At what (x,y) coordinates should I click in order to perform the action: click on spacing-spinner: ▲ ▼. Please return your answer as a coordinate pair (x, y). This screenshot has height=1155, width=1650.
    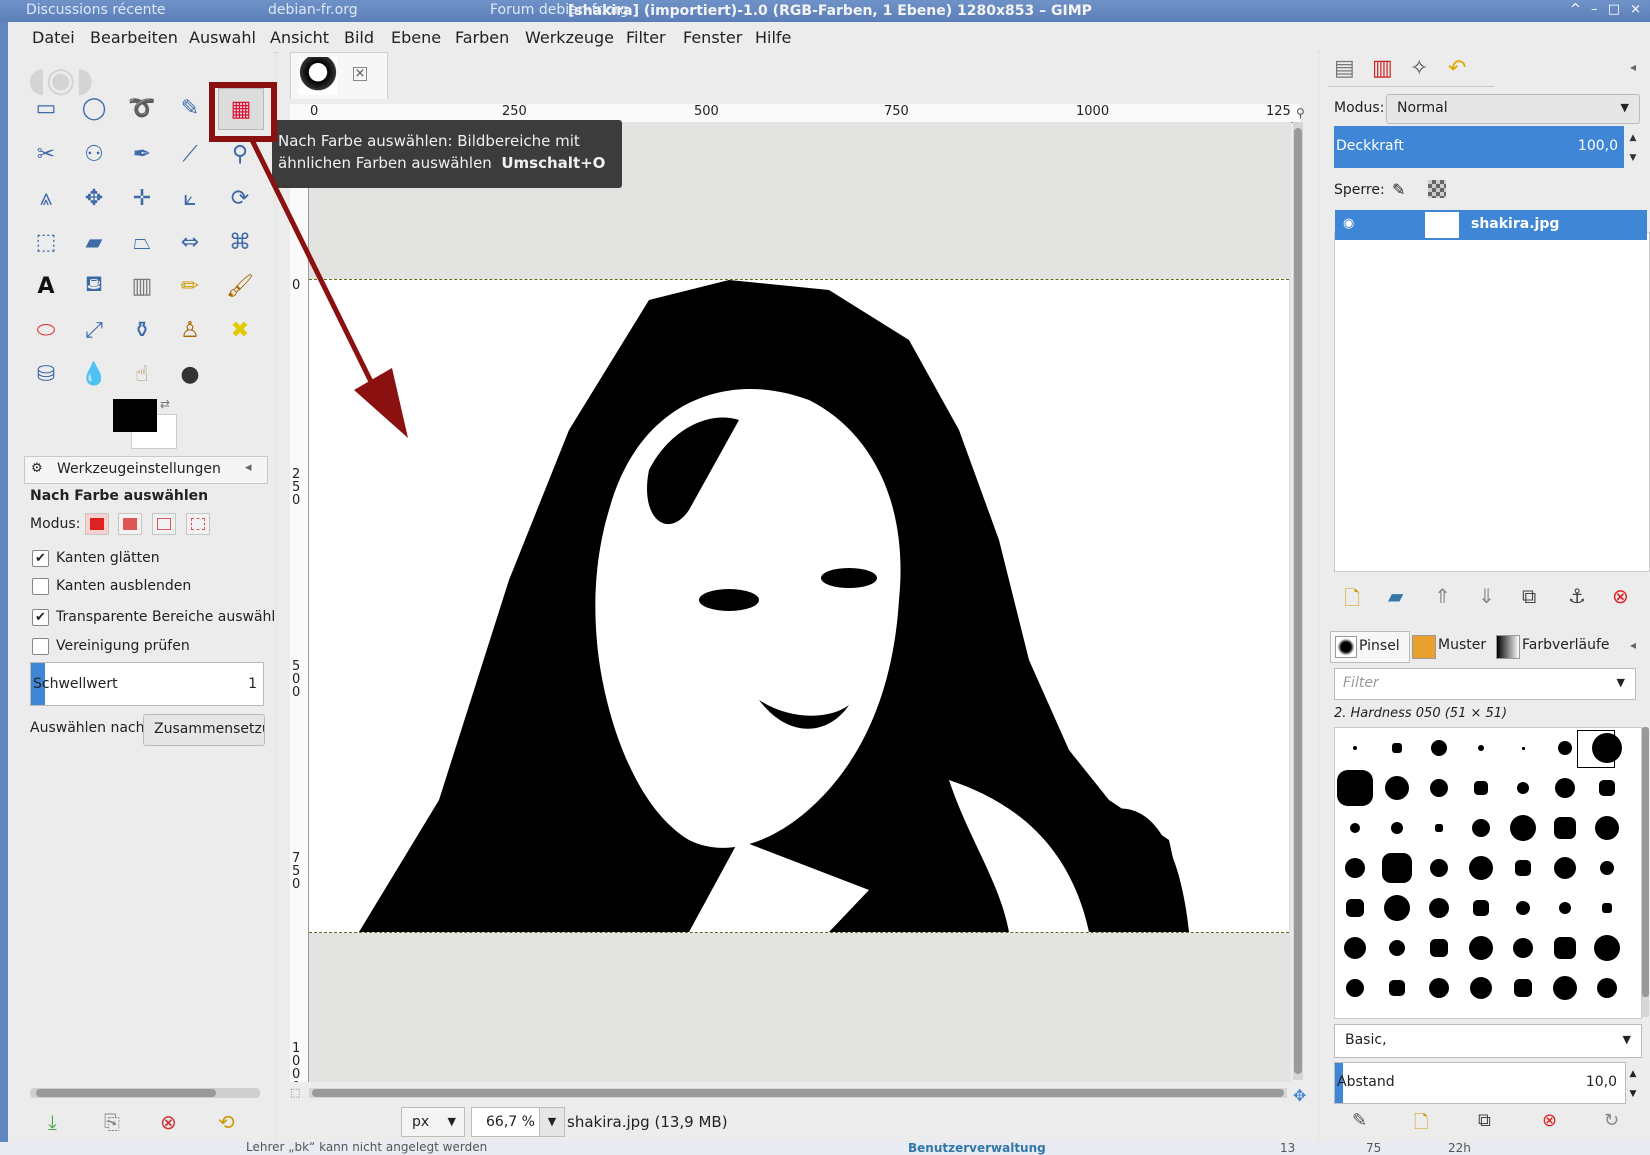
    Looking at the image, I should click on (1633, 1084).